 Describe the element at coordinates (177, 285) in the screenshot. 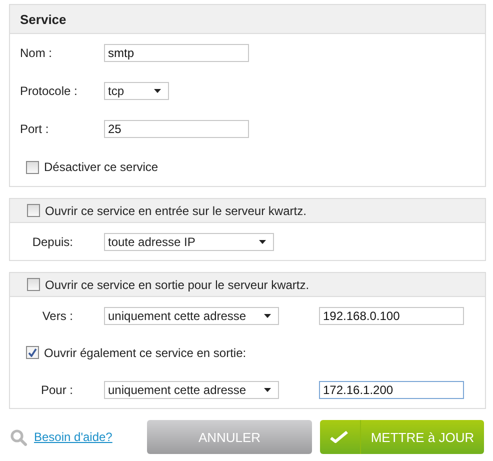

I see `checkbox-label: Ouvrir ce service en sortie pour le serveur kwartz.` at that location.